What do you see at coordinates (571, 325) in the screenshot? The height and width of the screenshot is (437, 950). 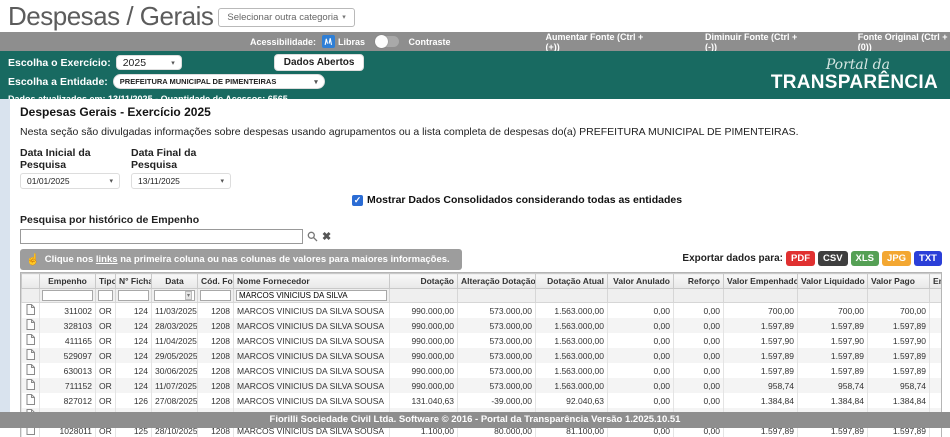 I see `cell-r2-c9: 1.563.000,00` at bounding box center [571, 325].